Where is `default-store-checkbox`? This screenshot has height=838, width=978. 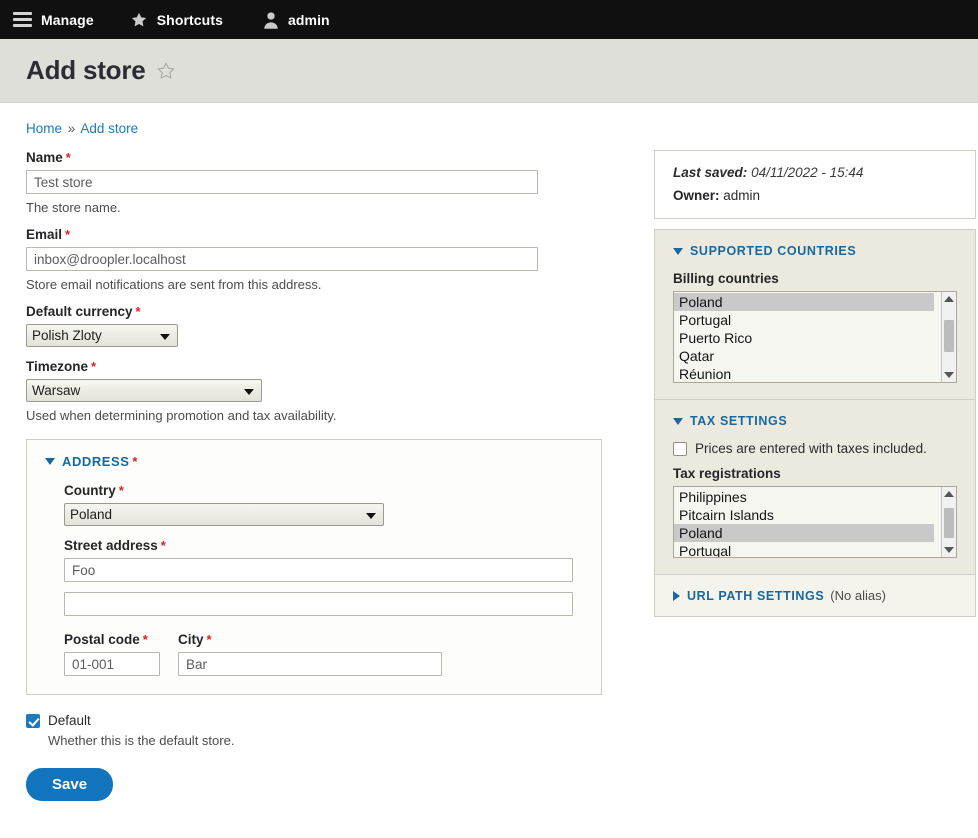 default-store-checkbox is located at coordinates (33, 721).